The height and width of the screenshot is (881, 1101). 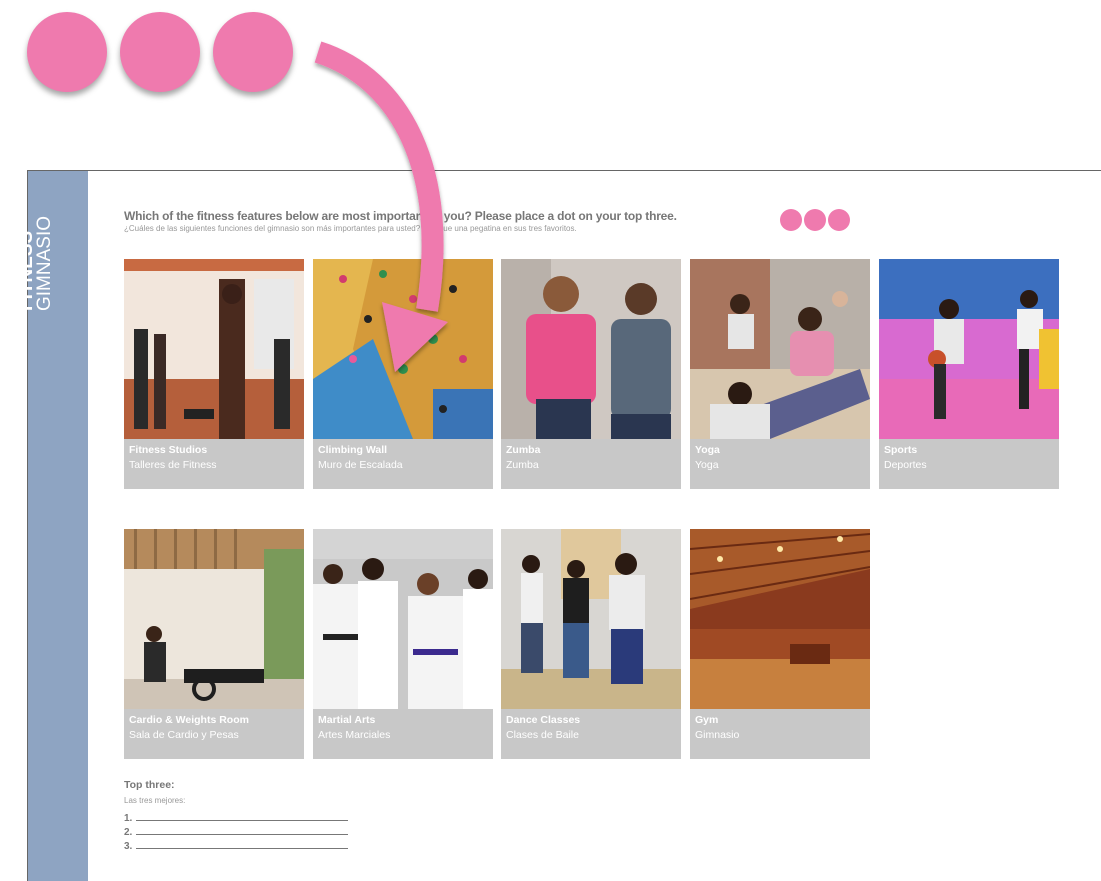 I want to click on feature-card-yoga: Yoga Yoga, so click(x=780, y=374).